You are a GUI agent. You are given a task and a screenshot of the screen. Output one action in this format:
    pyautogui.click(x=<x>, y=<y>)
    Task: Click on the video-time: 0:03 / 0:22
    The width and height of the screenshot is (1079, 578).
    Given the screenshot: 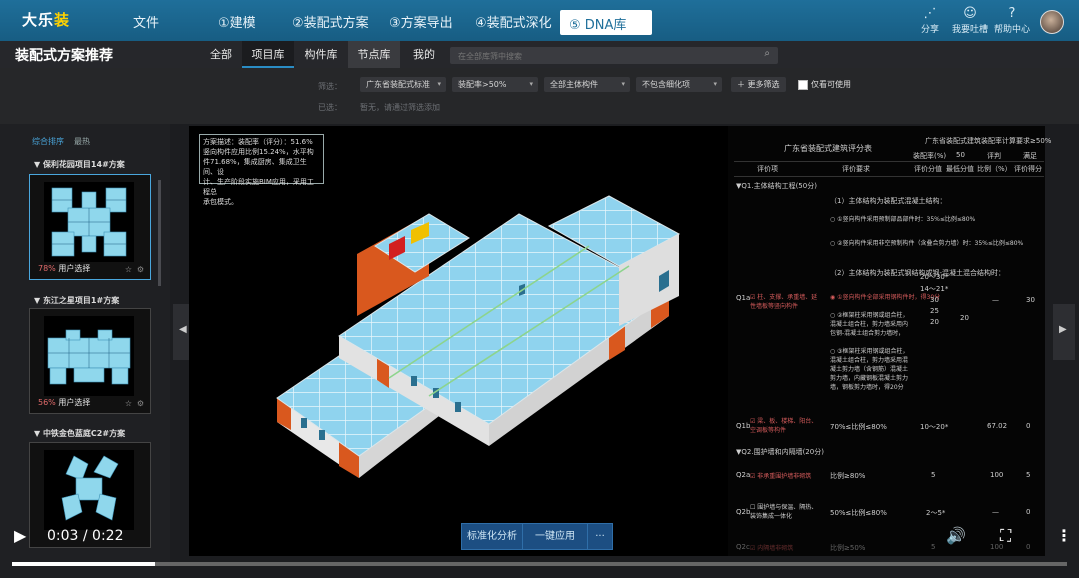 What is the action you would take?
    pyautogui.click(x=85, y=536)
    